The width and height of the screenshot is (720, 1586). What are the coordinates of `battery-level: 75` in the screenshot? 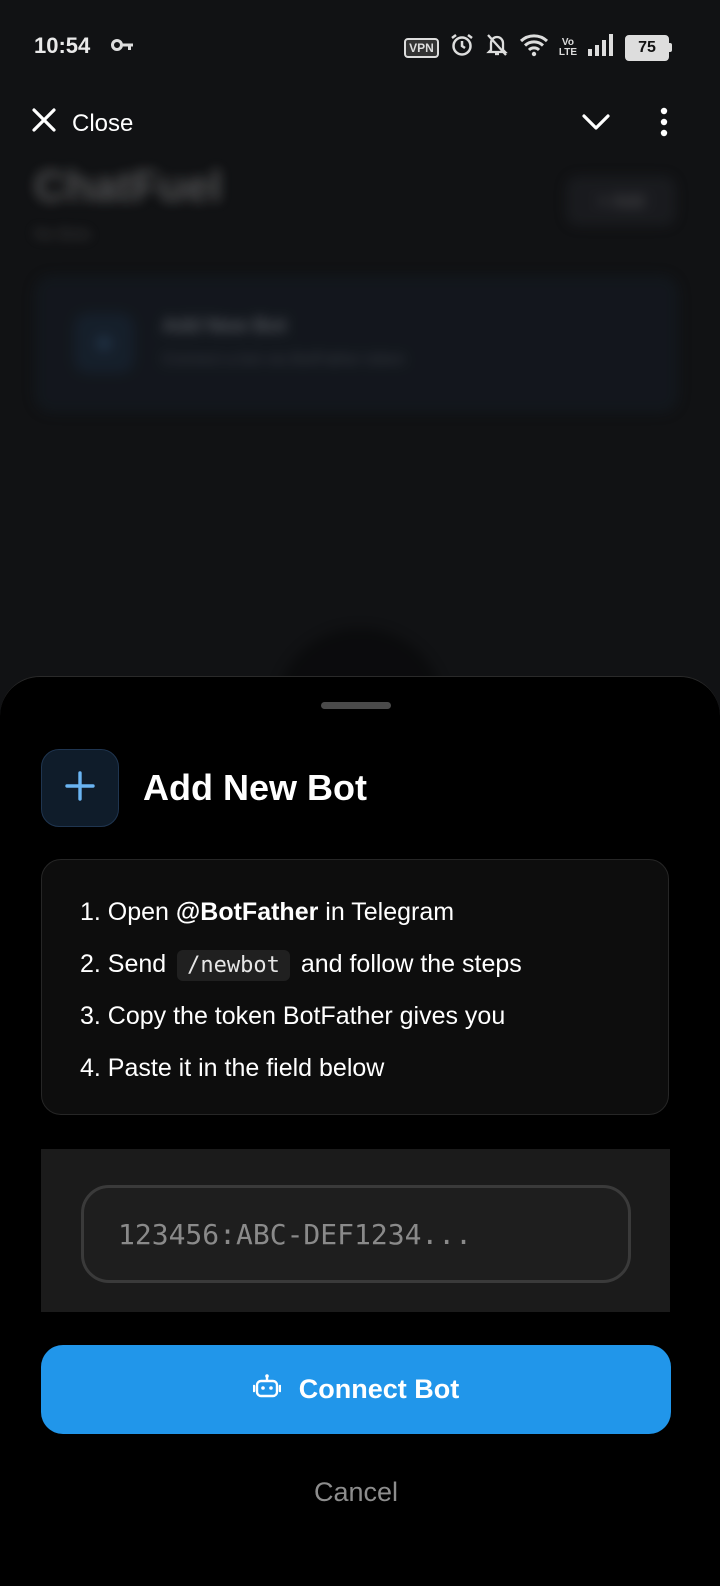 It's located at (647, 47).